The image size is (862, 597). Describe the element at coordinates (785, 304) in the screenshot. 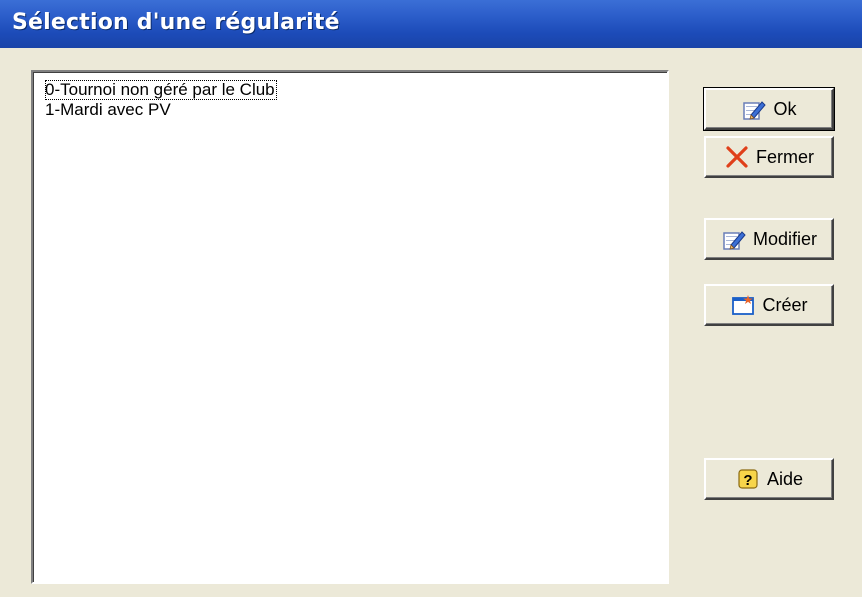

I see `create-label: Créer` at that location.